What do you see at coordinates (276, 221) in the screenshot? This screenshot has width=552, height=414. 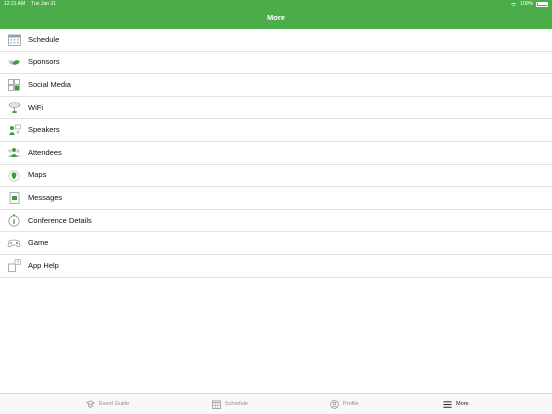 I see `menu-item-conference-details: Conference Details` at bounding box center [276, 221].